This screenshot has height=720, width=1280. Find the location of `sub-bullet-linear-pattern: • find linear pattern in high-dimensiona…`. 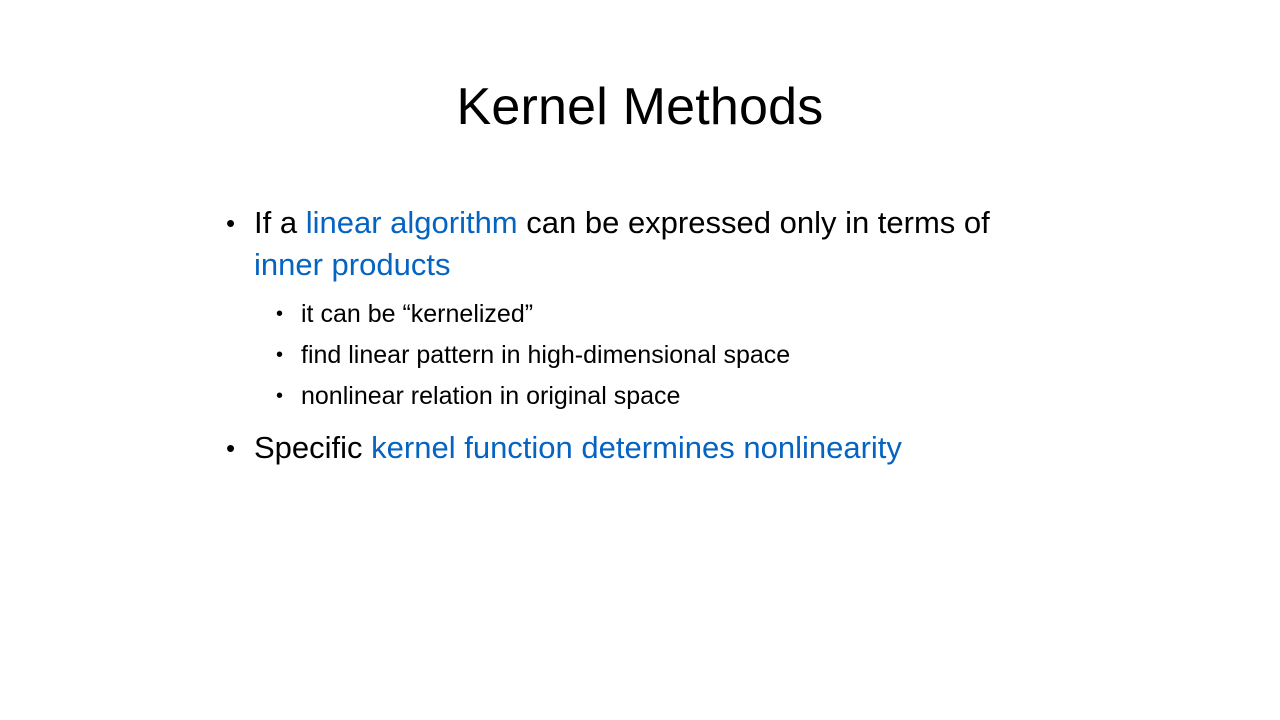

sub-bullet-linear-pattern: • find linear pattern in high-dimensiona… is located at coordinates (636, 355).